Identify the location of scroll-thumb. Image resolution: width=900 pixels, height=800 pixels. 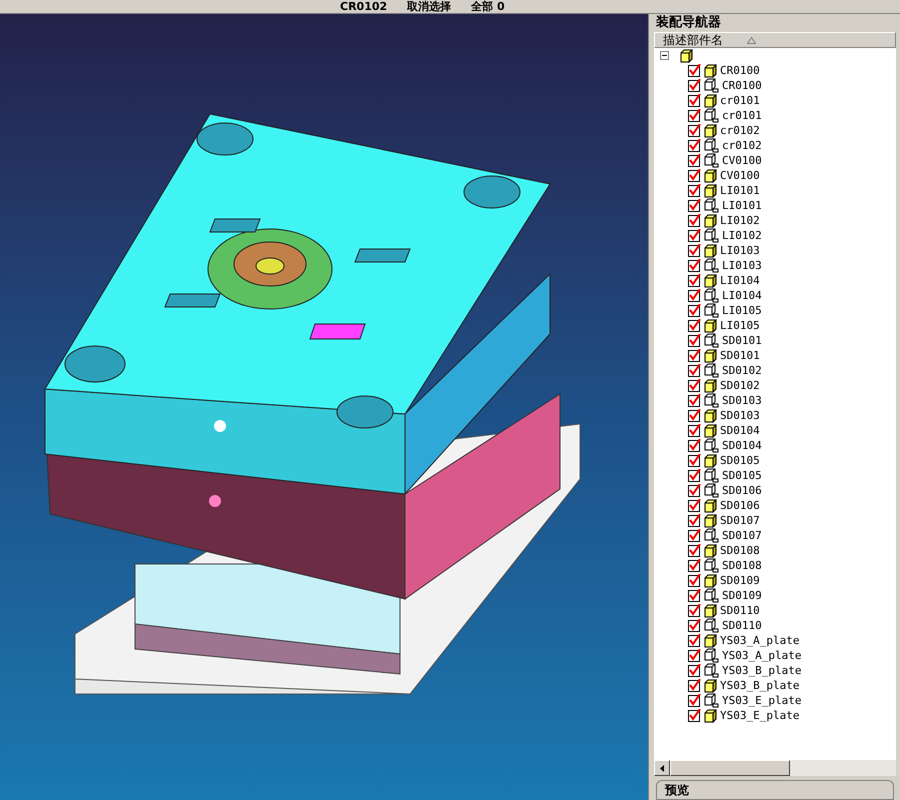
(730, 768).